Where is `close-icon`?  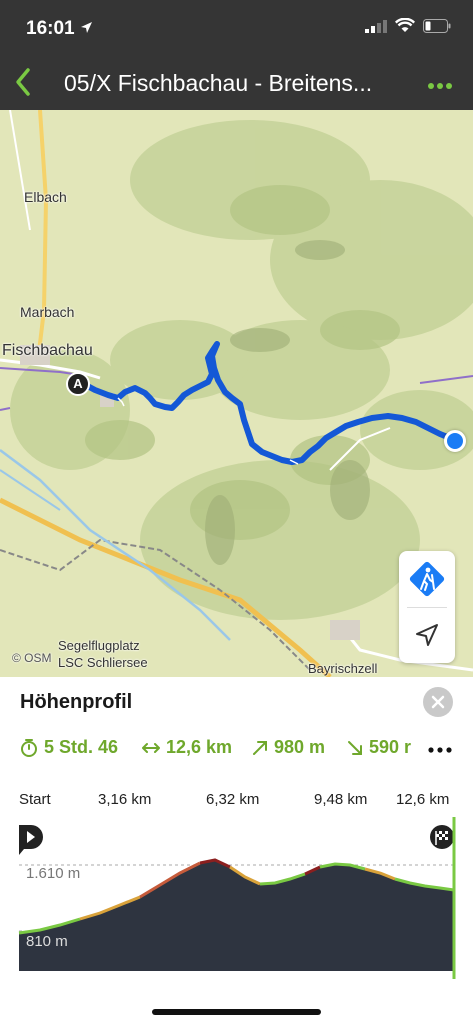
close-icon is located at coordinates (438, 702).